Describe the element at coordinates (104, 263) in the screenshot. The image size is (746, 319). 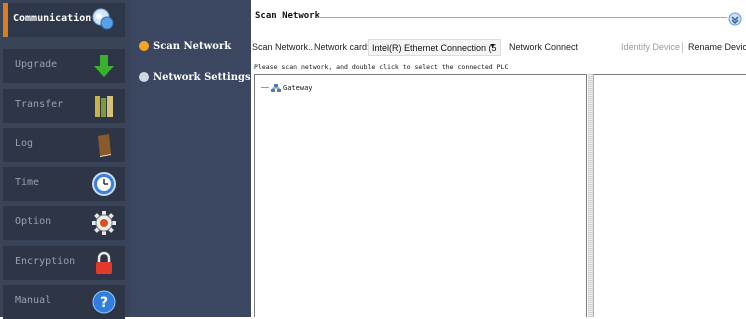
I see `lock-icon` at that location.